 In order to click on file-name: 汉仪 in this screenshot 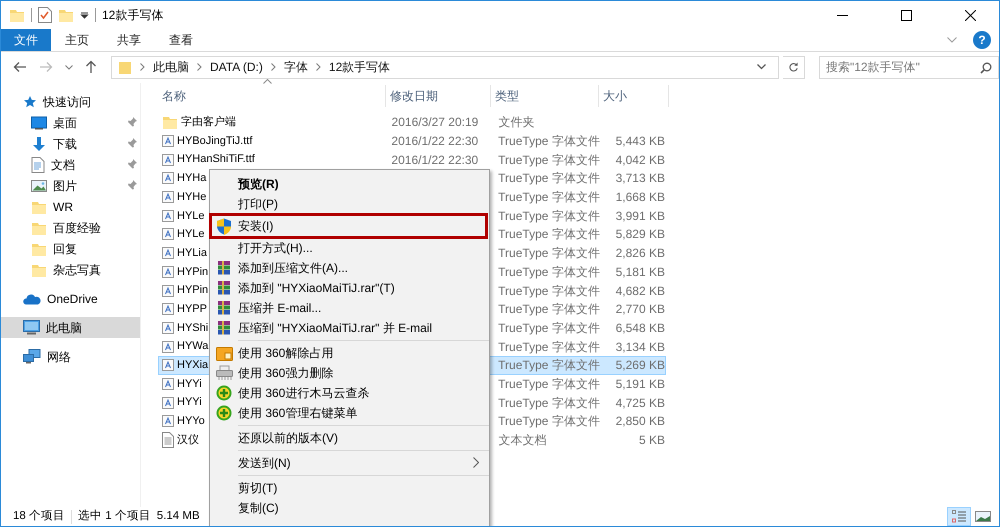, I will do `click(188, 440)`.